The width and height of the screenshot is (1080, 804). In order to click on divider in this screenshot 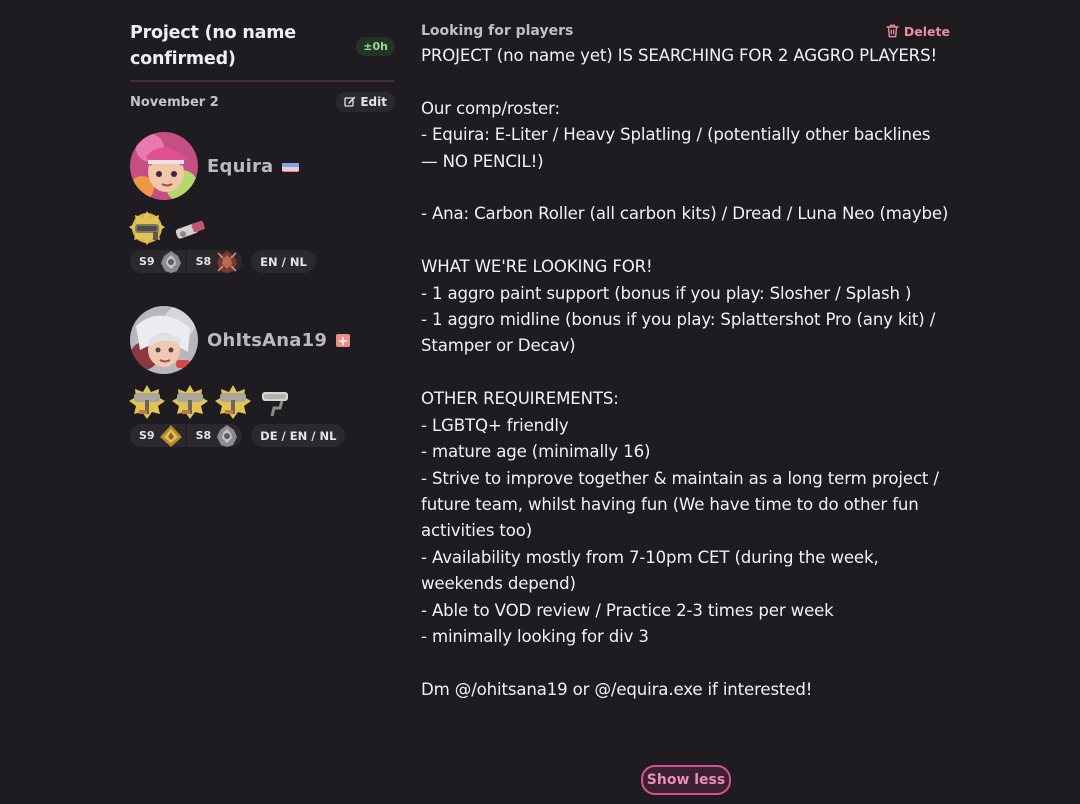, I will do `click(262, 81)`.